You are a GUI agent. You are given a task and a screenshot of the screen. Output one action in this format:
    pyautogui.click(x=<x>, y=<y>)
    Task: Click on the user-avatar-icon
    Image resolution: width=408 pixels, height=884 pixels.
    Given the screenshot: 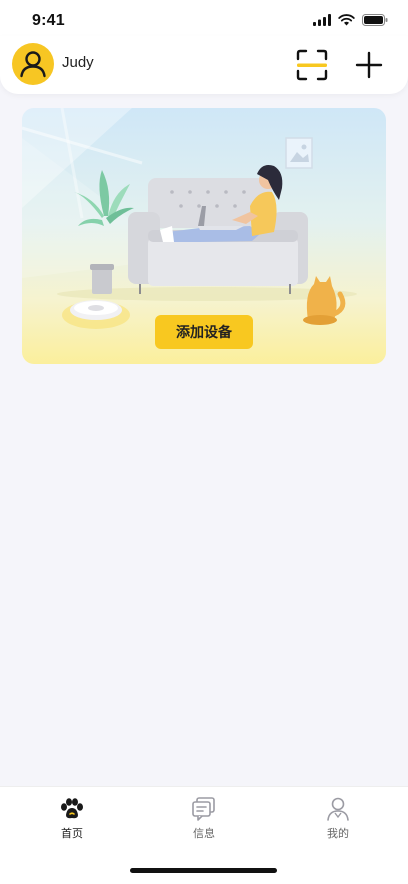 What is the action you would take?
    pyautogui.click(x=33, y=64)
    